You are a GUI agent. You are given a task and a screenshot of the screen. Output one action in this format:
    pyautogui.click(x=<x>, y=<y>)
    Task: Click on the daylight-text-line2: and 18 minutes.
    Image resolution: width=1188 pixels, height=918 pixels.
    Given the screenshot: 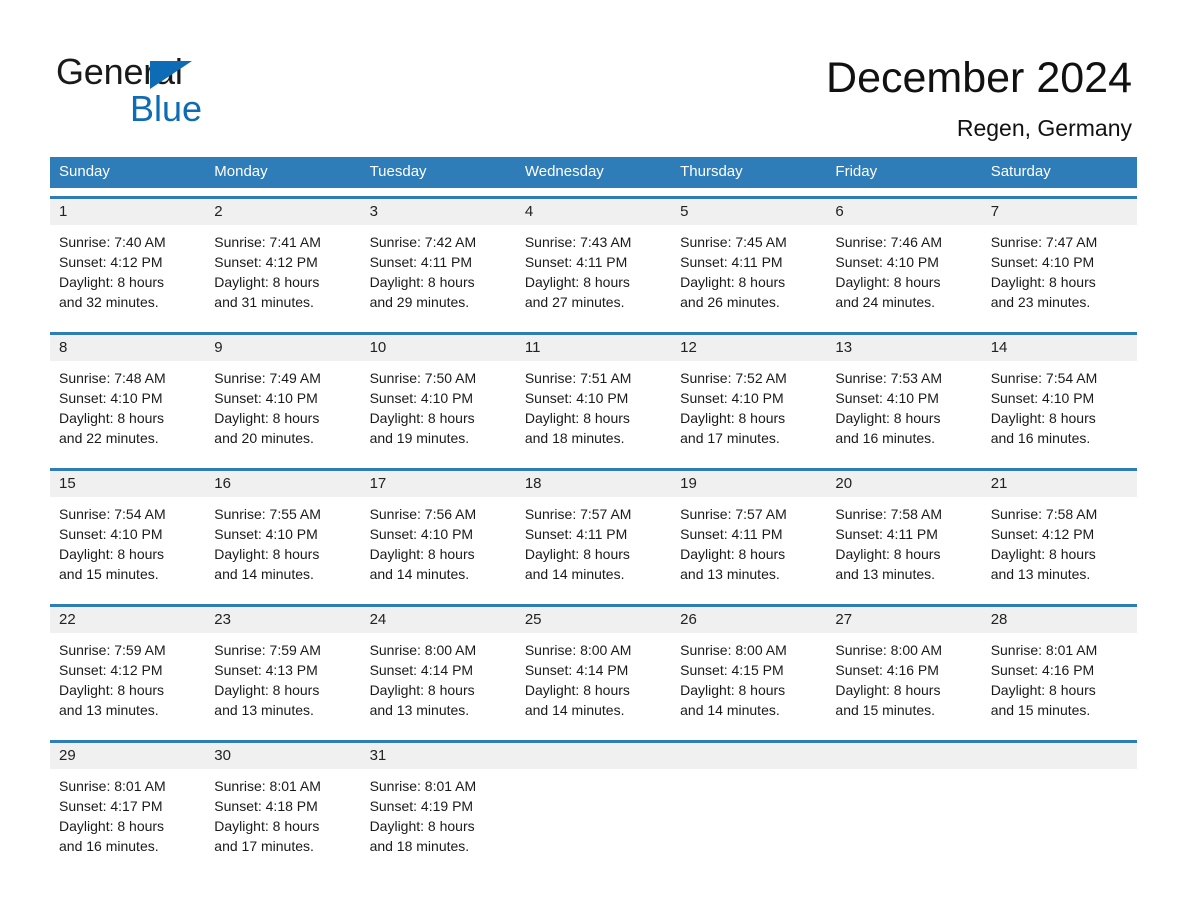 What is the action you would take?
    pyautogui.click(x=574, y=438)
    